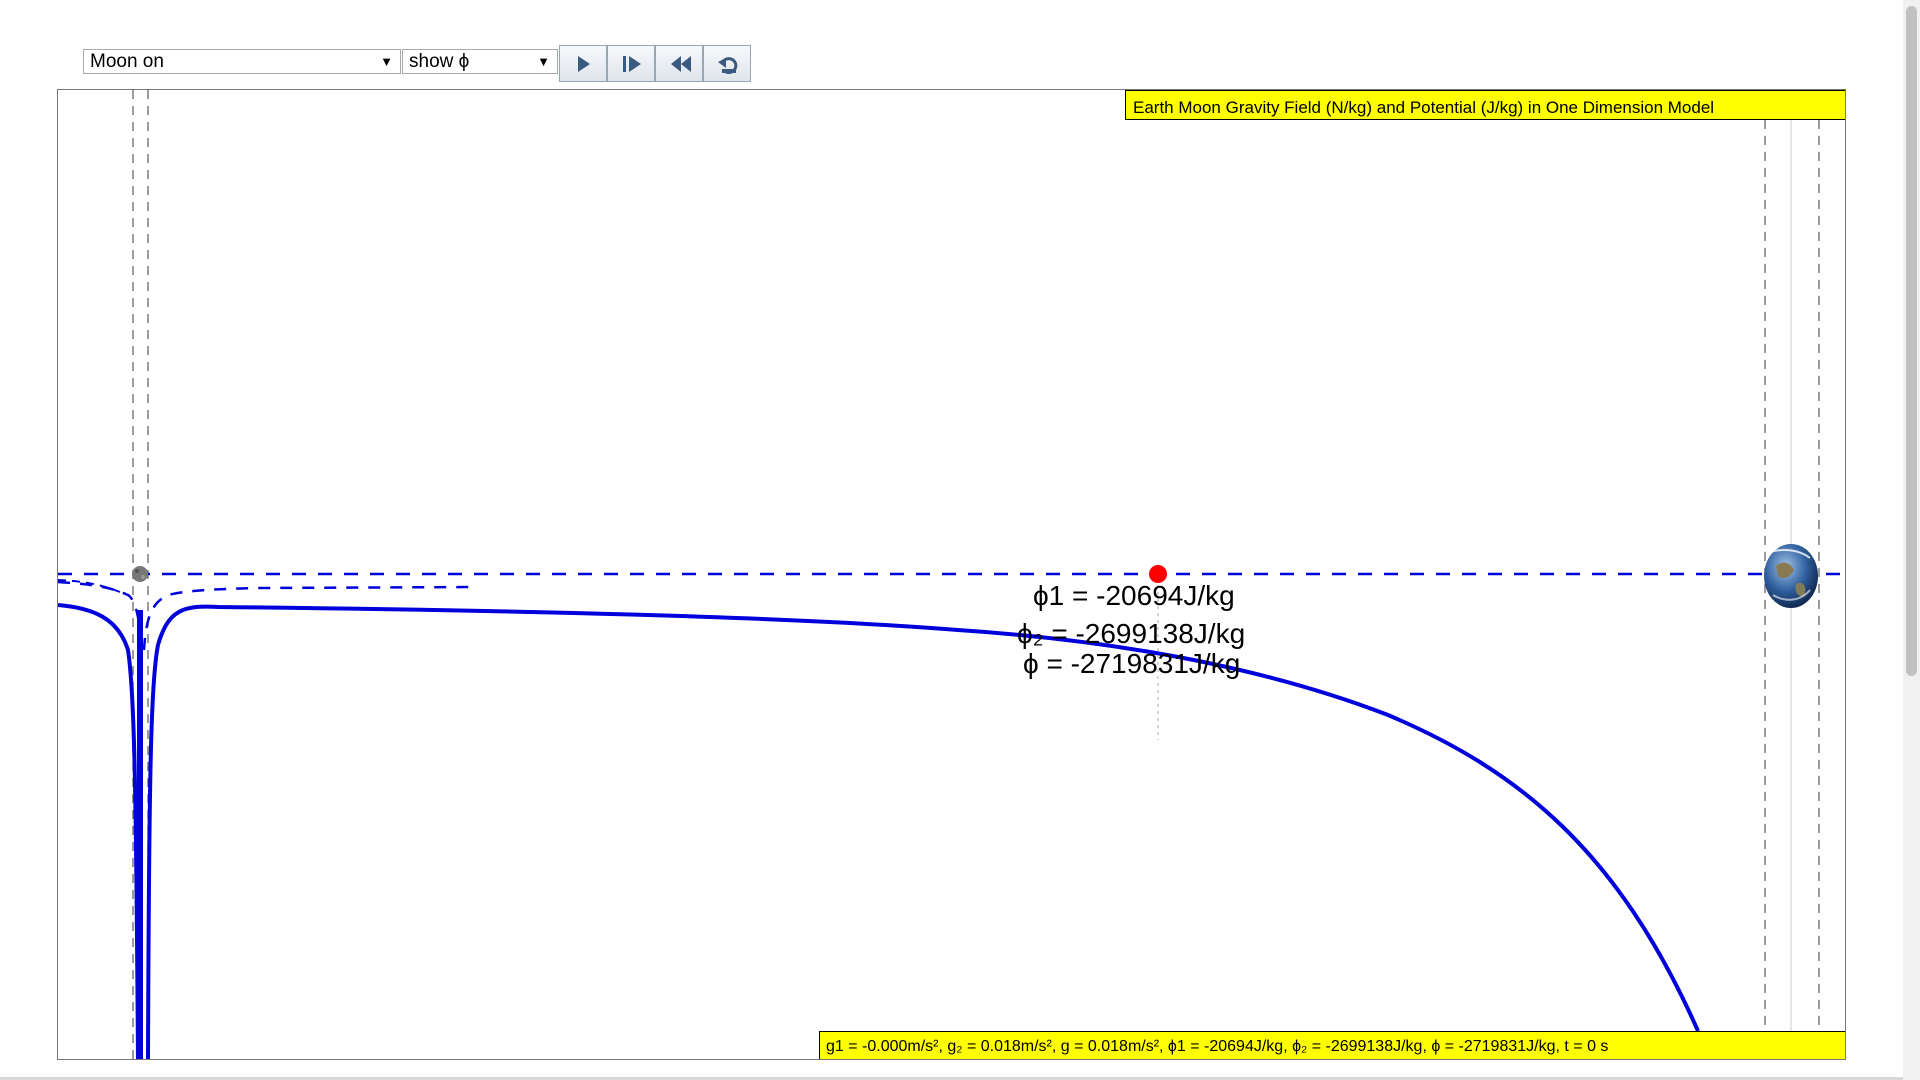  What do you see at coordinates (140, 574) in the screenshot?
I see `moon-icon` at bounding box center [140, 574].